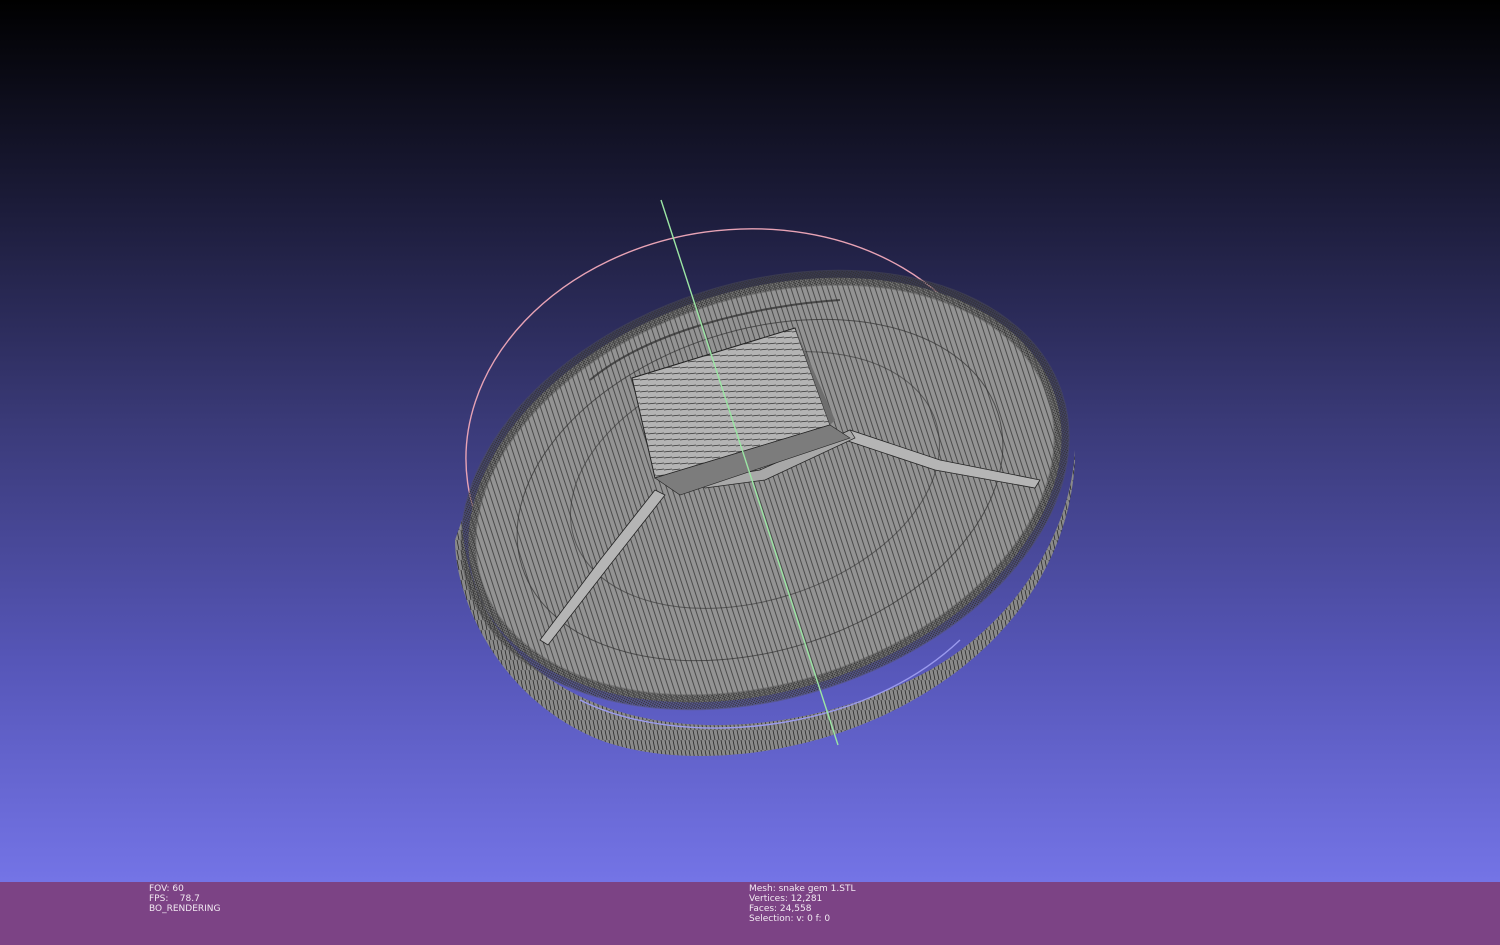 The width and height of the screenshot is (1500, 945). I want to click on fov-label: FOV: 60, so click(166, 889).